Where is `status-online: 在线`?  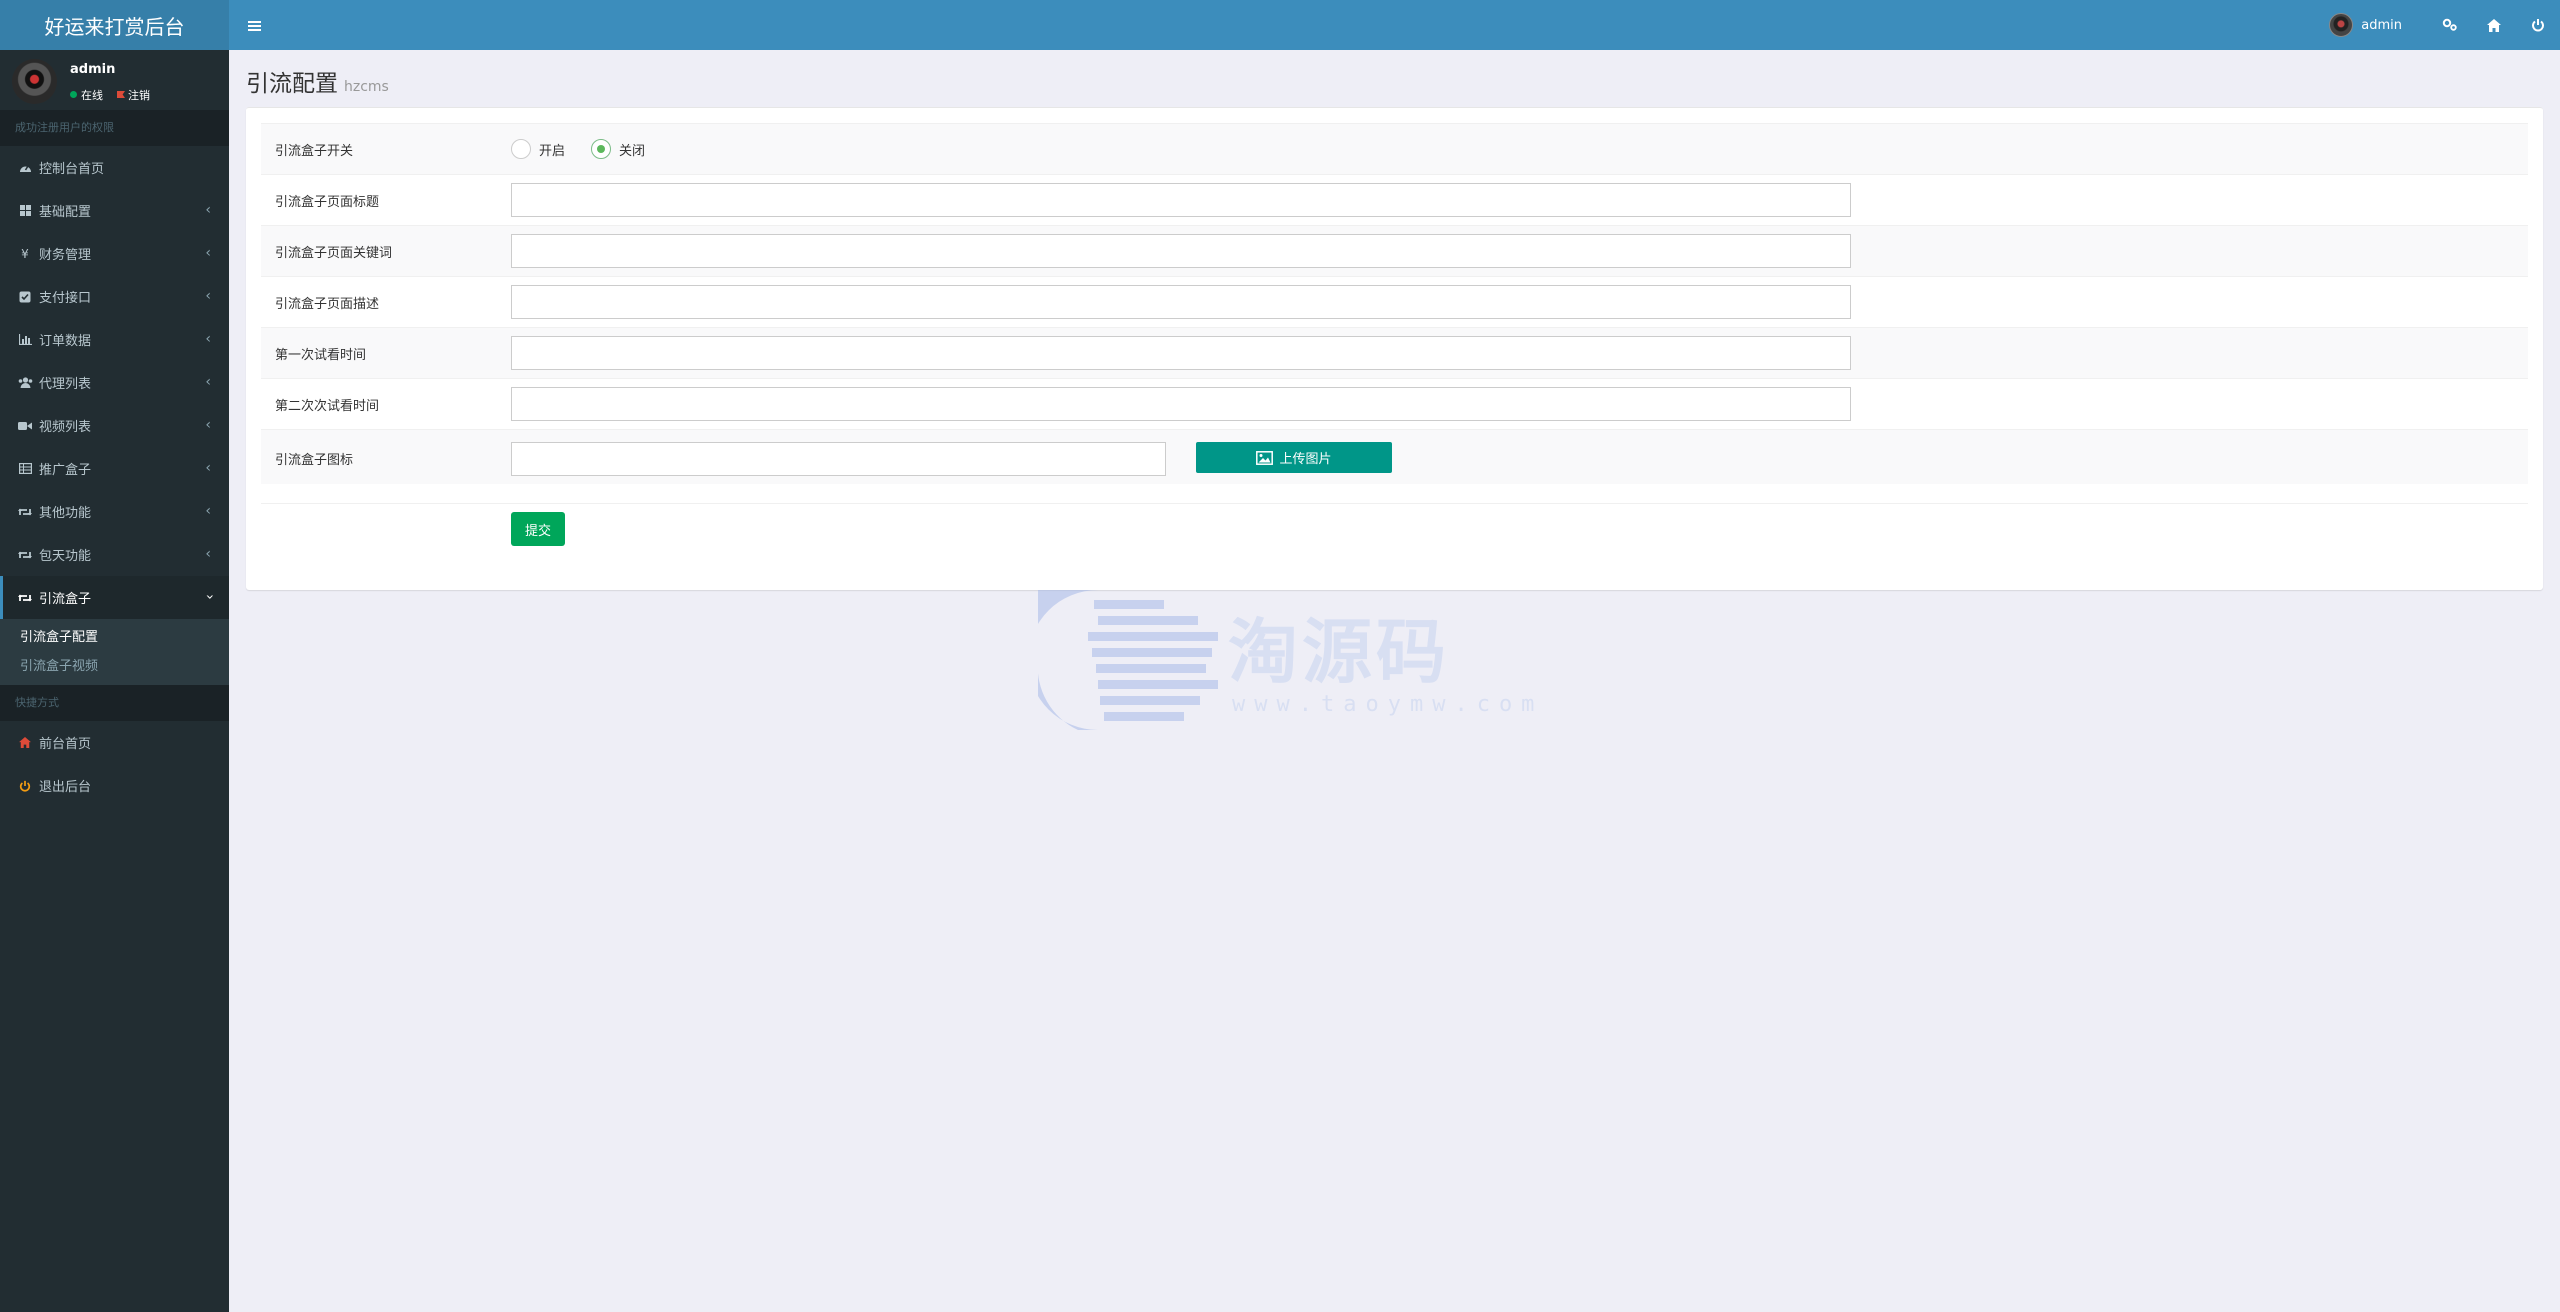 status-online: 在线 is located at coordinates (86, 95).